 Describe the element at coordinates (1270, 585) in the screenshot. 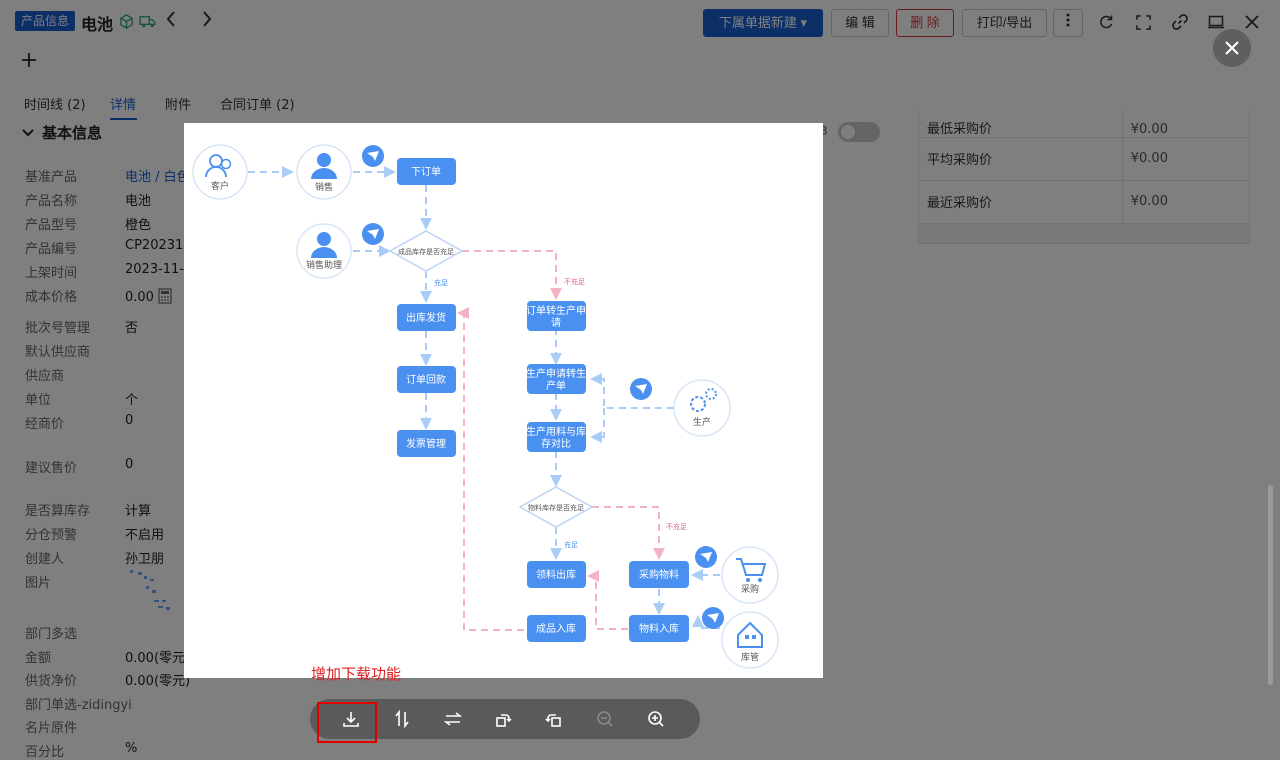

I see `page-scrollbar` at that location.